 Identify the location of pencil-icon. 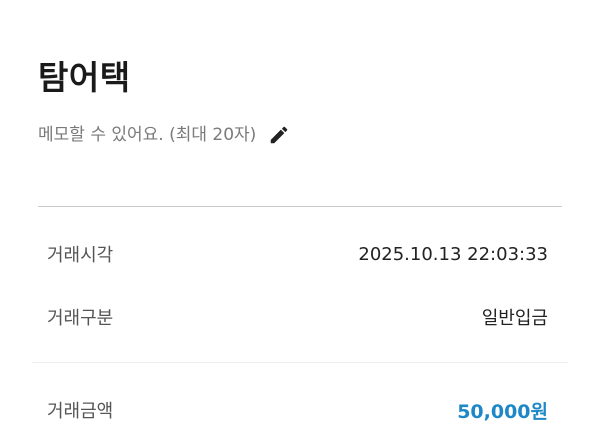
(279, 135).